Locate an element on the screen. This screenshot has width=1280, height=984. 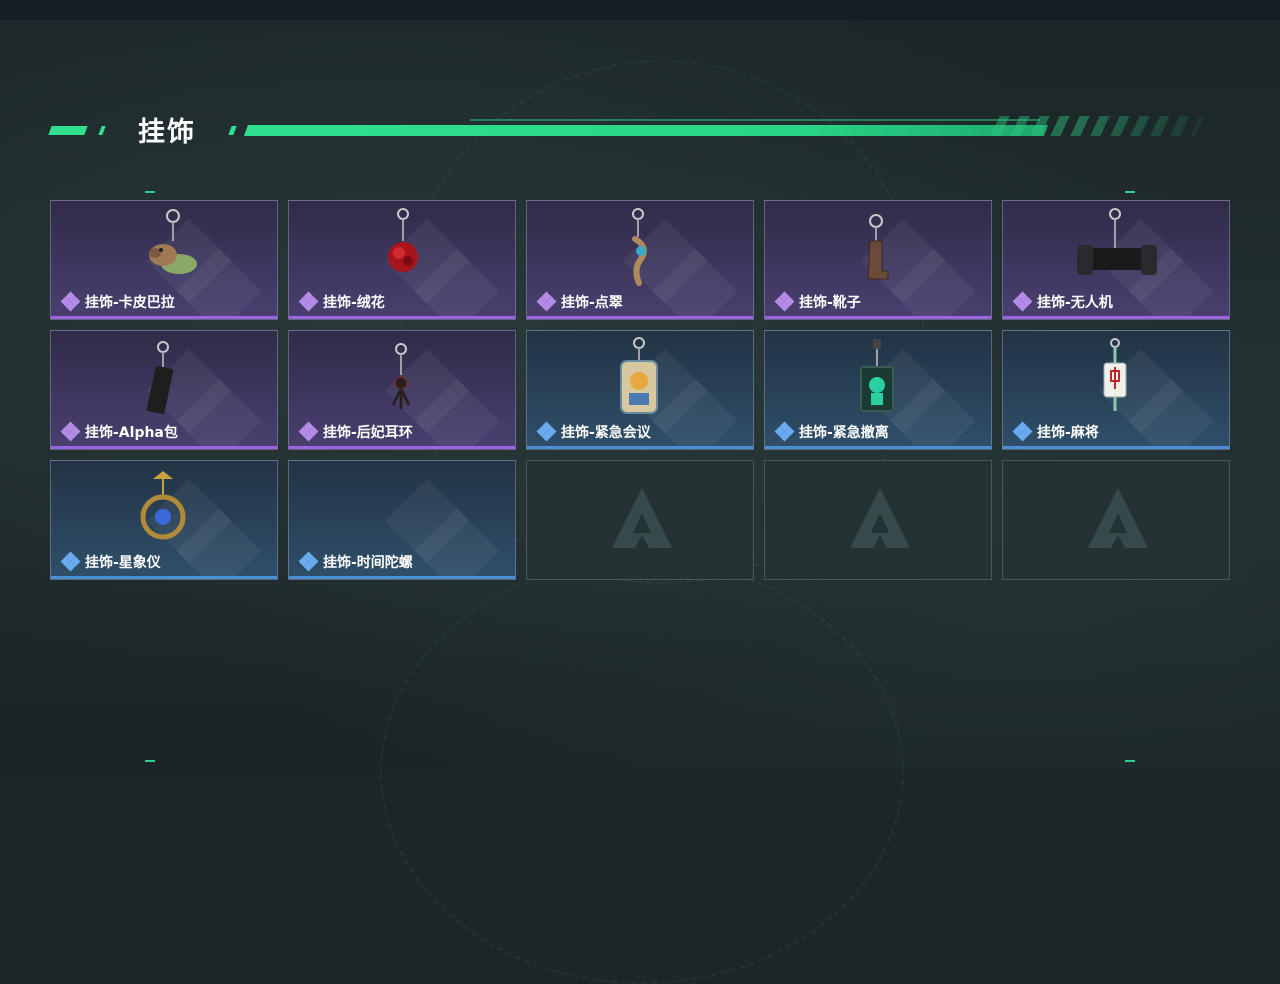
page-title: 挂饰 is located at coordinates (167, 132).